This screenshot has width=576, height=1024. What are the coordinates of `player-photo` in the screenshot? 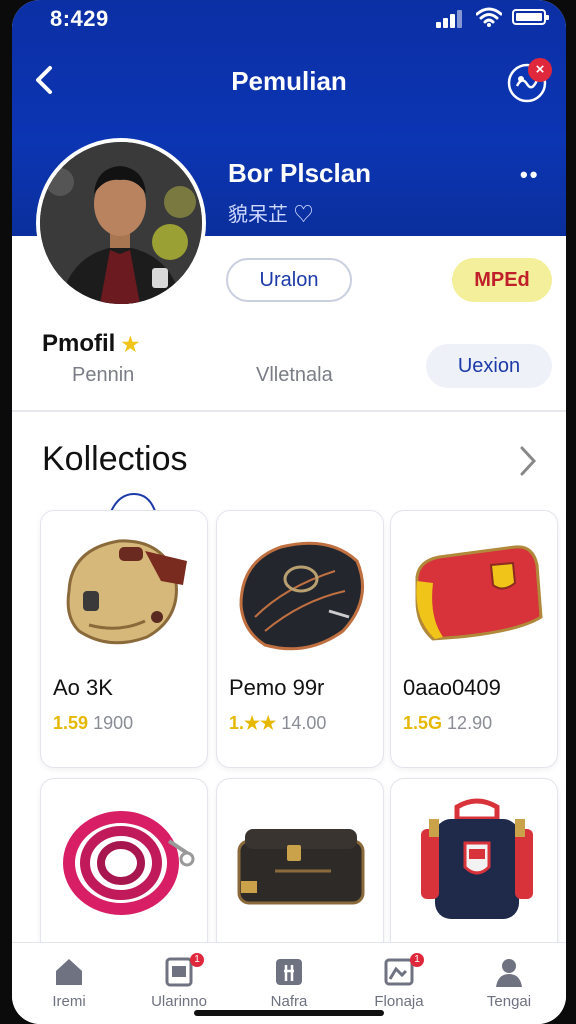 It's located at (121, 223).